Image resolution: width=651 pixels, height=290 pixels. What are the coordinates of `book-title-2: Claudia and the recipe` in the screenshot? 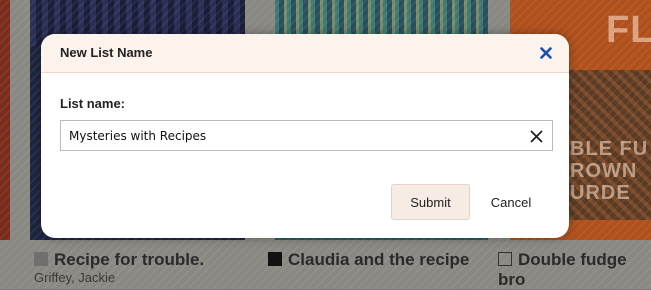 It's located at (368, 260).